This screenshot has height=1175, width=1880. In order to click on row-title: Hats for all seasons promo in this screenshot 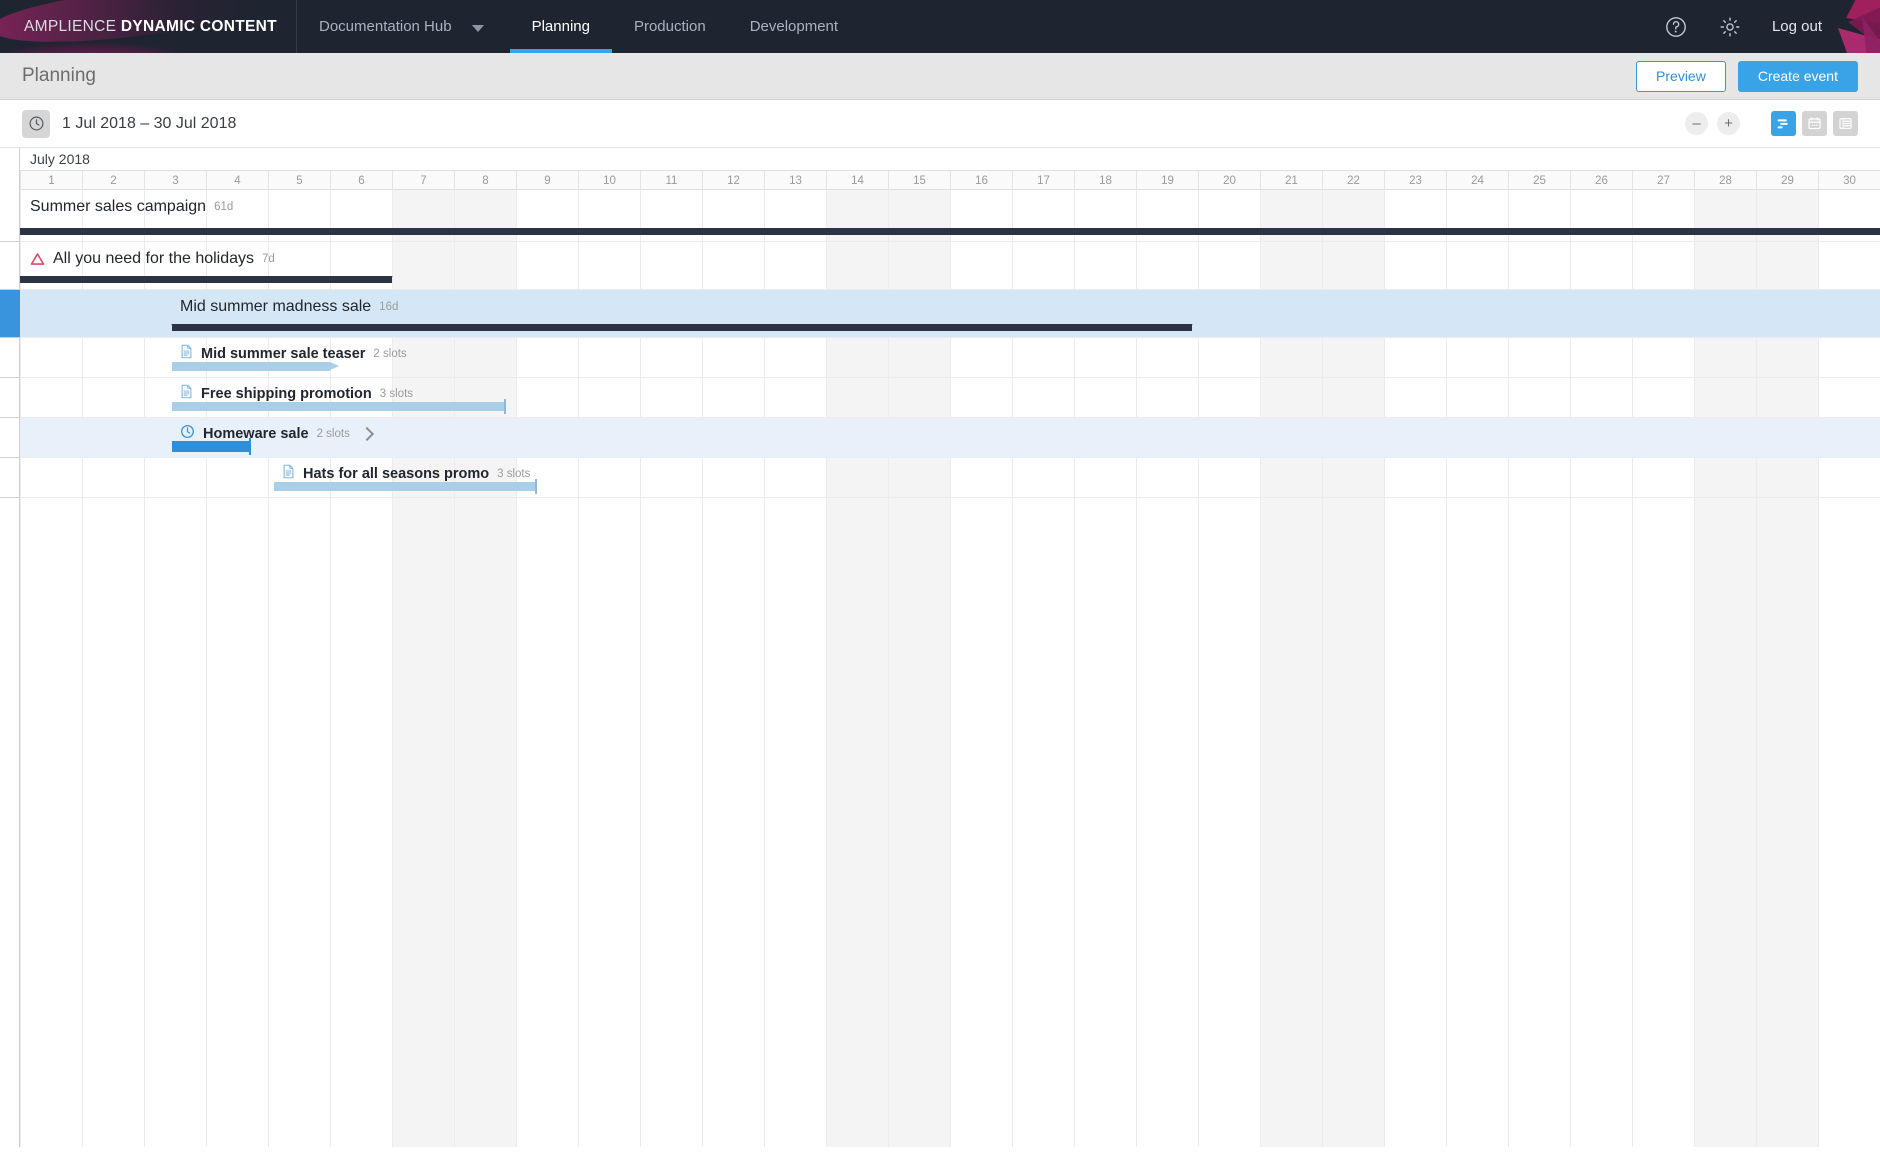, I will do `click(396, 474)`.